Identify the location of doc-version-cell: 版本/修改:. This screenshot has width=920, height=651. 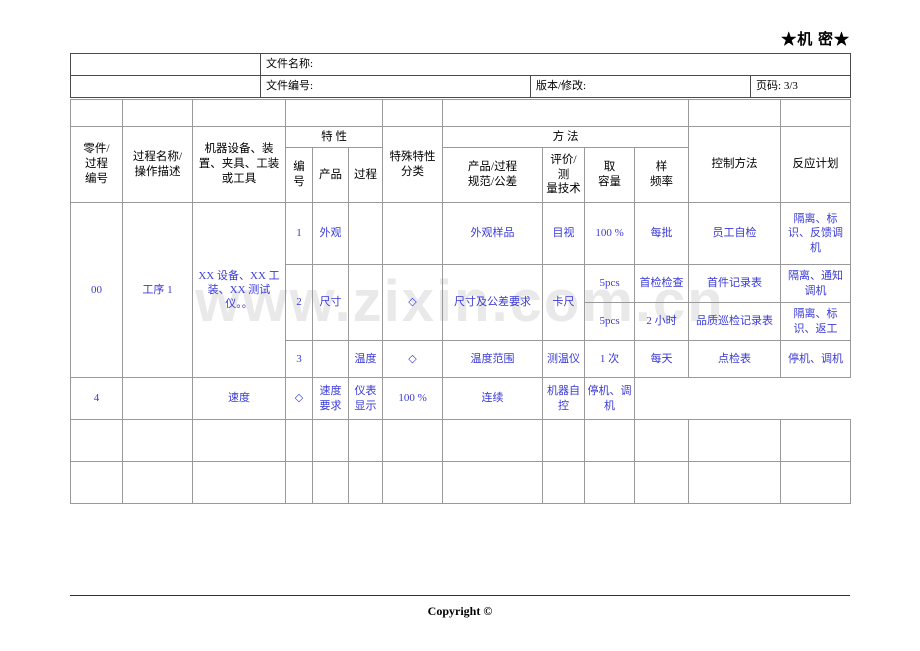
(640, 86).